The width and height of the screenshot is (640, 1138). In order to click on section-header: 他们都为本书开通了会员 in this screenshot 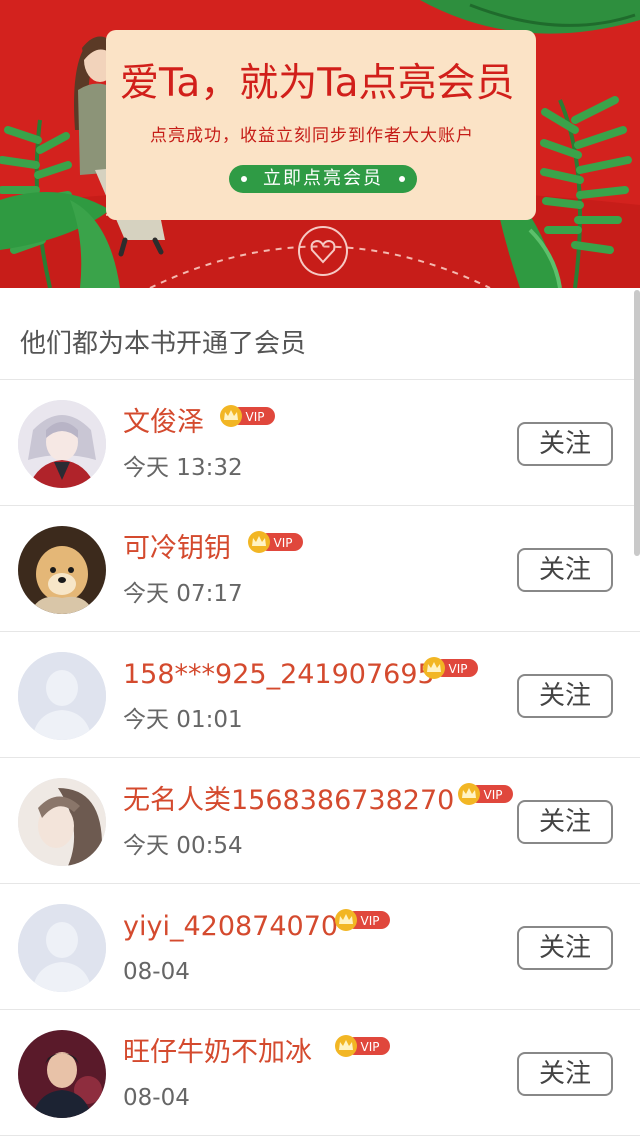, I will do `click(320, 334)`.